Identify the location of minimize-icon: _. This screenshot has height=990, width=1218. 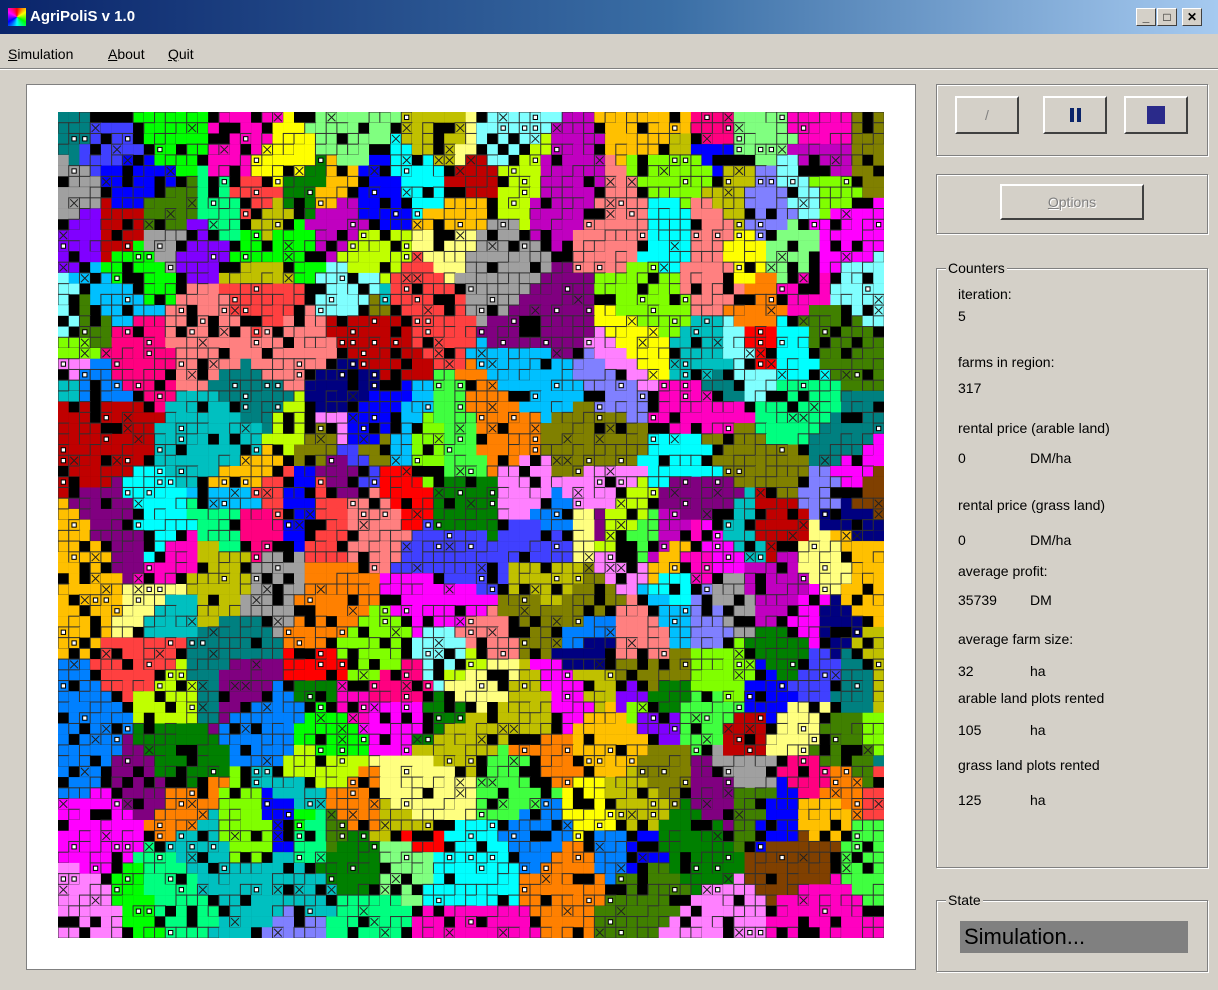
(1146, 17).